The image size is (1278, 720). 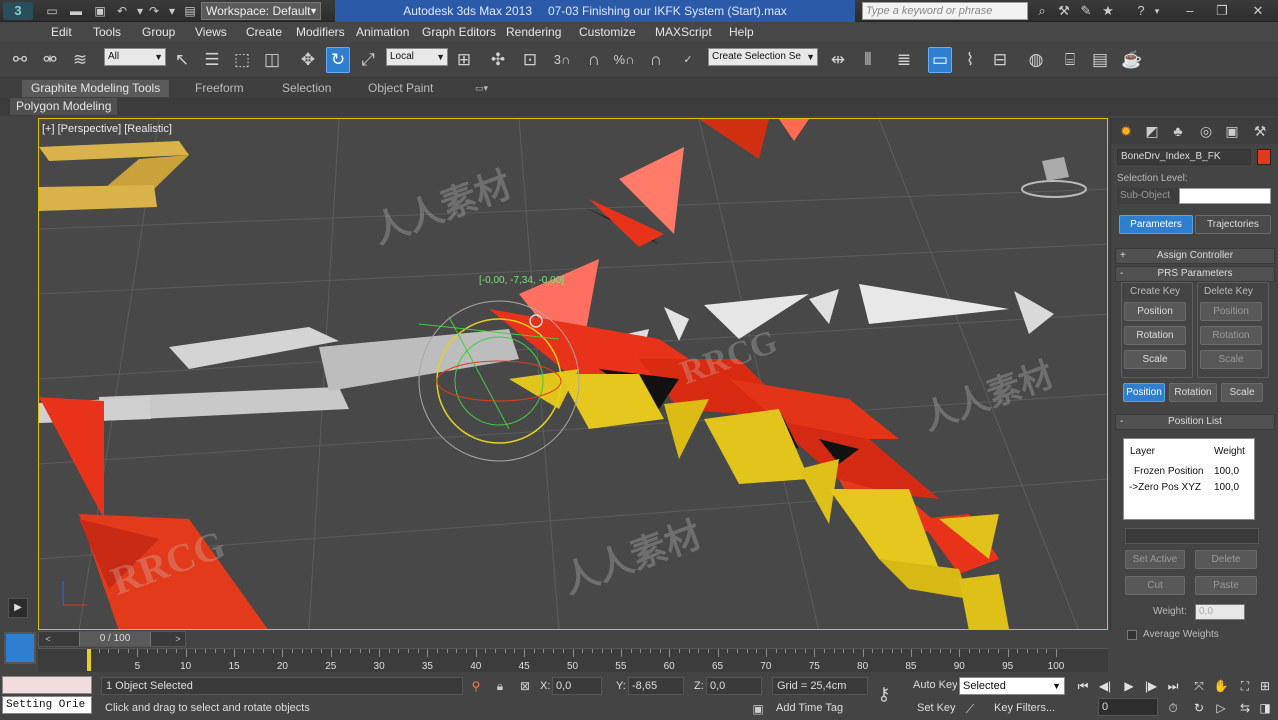 What do you see at coordinates (481, 88) in the screenshot?
I see `ribbon-options-icon: ▭▾` at bounding box center [481, 88].